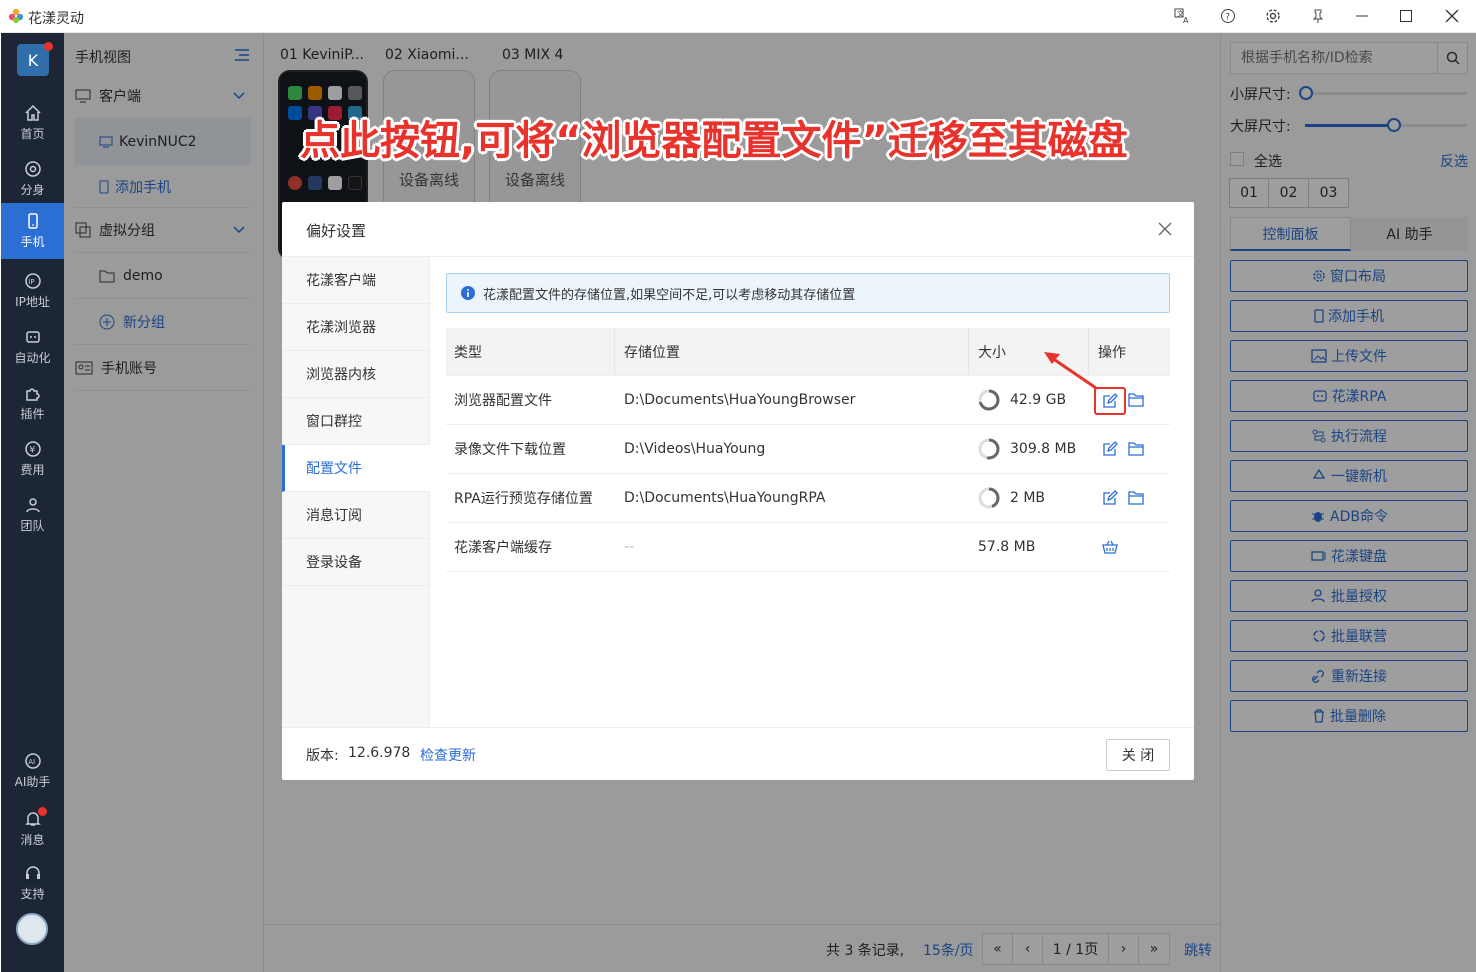  What do you see at coordinates (356, 515) in the screenshot?
I see `menu-item-subscriptions: 消息订阅` at bounding box center [356, 515].